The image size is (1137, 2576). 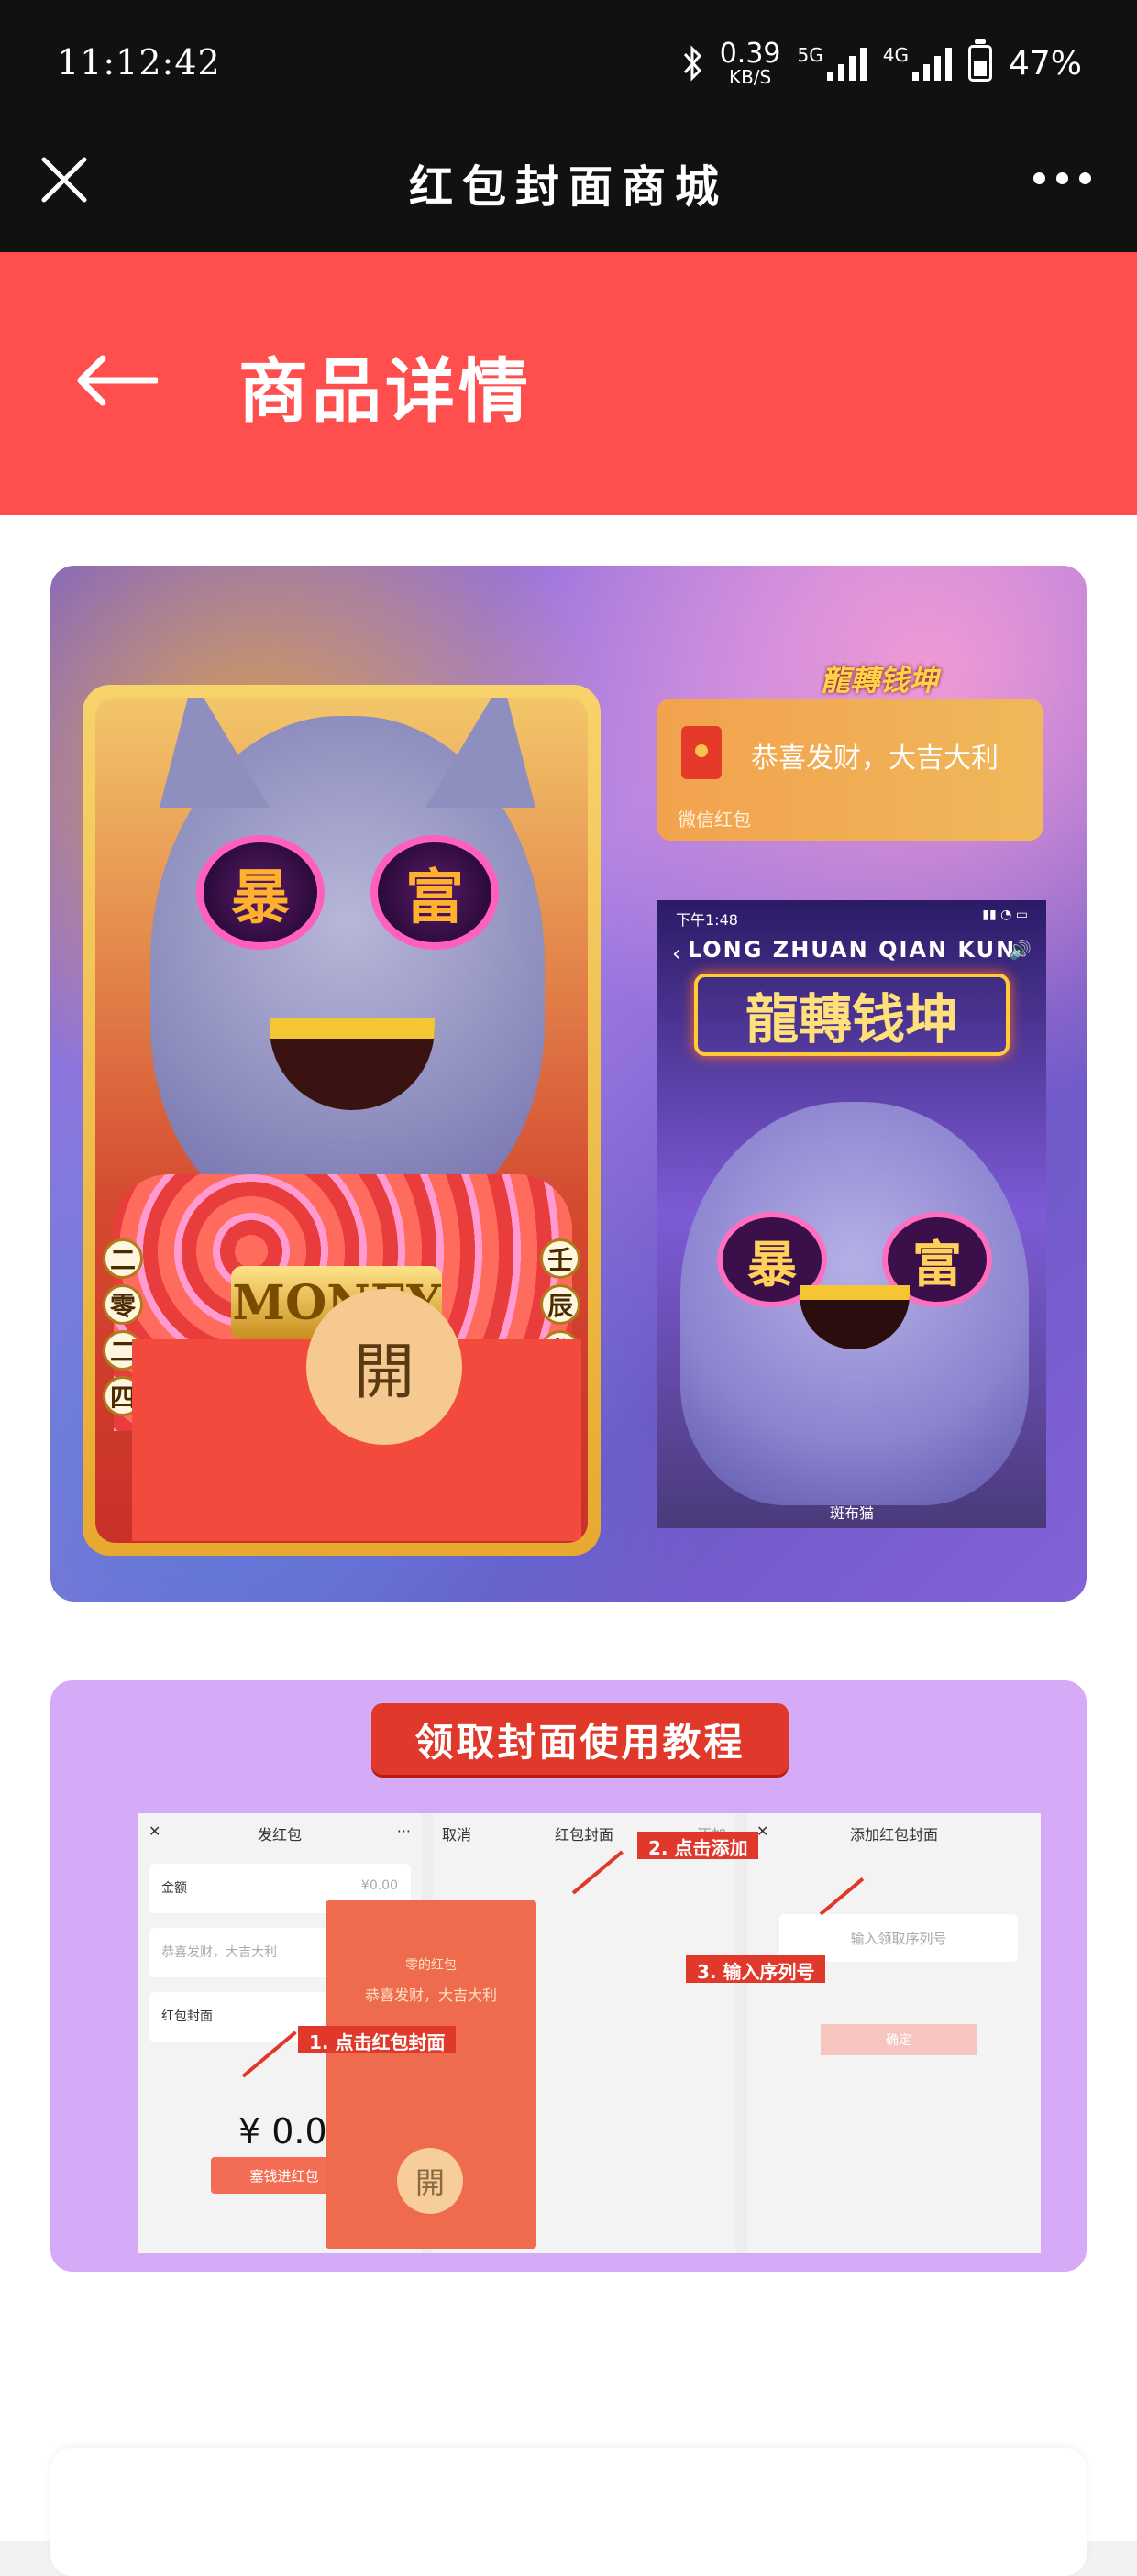 I want to click on product-info-card, so click(x=568, y=2512).